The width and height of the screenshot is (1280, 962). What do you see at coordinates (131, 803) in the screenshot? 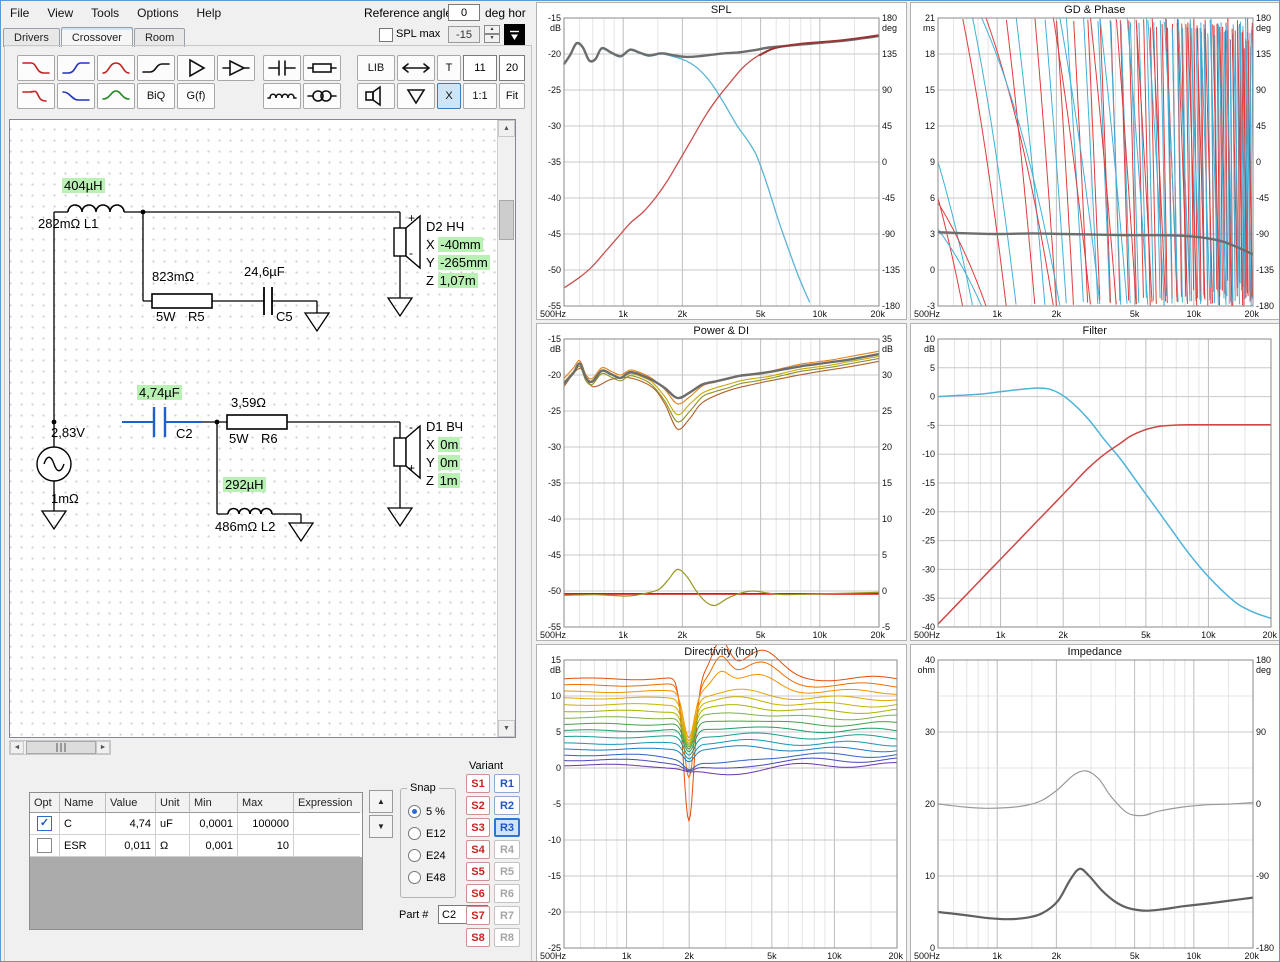
I see `col-value: Value` at bounding box center [131, 803].